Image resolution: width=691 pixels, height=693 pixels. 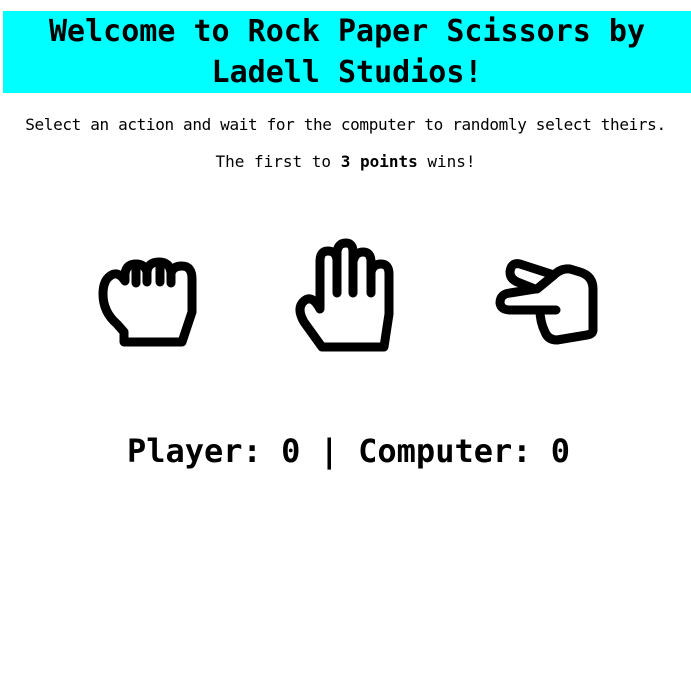 What do you see at coordinates (345, 451) in the screenshot?
I see `scoreboard: Player: 0 | Computer: 0` at bounding box center [345, 451].